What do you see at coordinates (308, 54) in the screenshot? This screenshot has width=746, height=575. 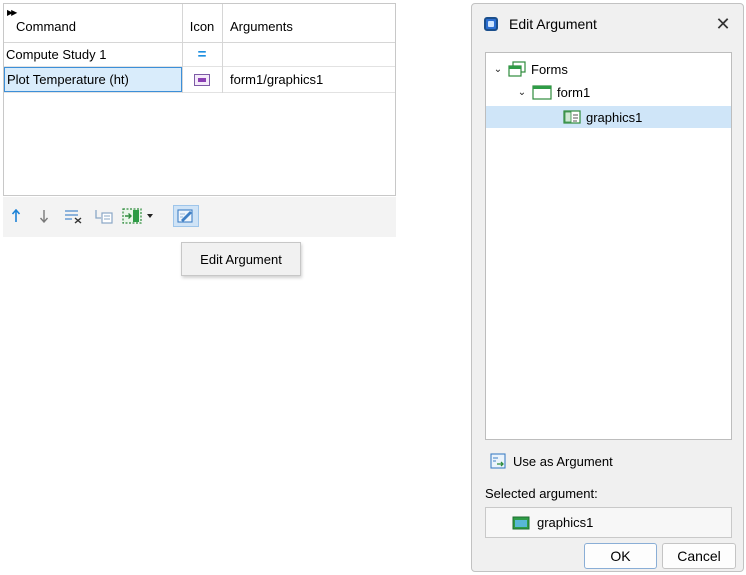 I see `arguments-cell` at bounding box center [308, 54].